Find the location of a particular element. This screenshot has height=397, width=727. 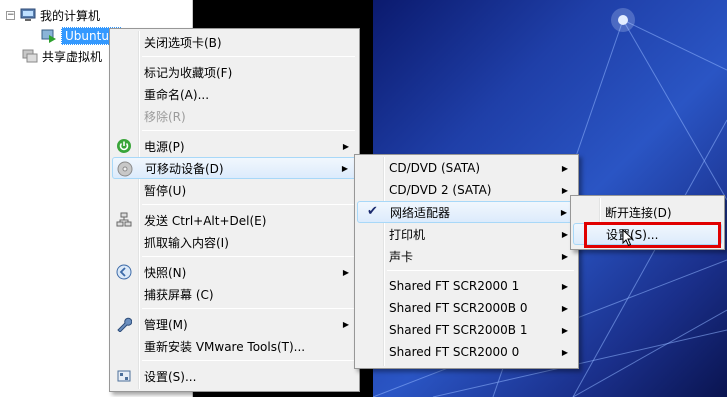

menu-power: 电源(P) ▶ is located at coordinates (234, 146).